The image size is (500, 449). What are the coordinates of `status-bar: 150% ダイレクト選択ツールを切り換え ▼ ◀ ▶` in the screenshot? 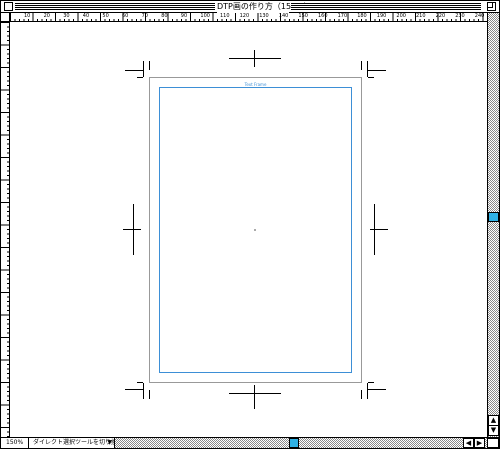 It's located at (250, 442).